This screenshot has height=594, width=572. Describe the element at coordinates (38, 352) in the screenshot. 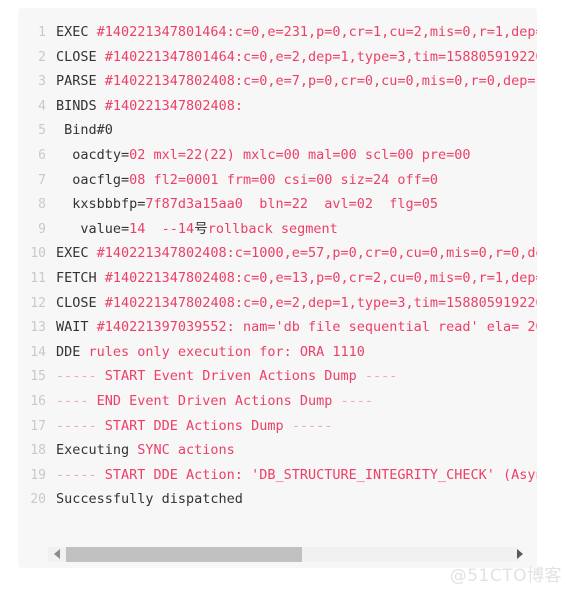

I see `line-number: 14` at that location.